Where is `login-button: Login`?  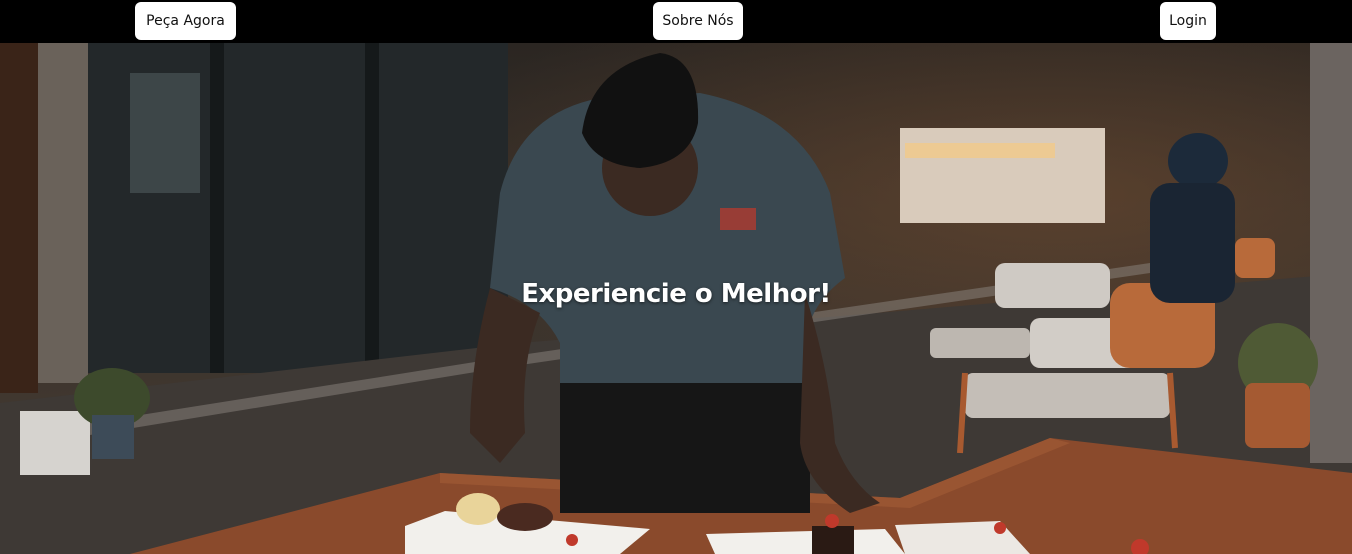 login-button: Login is located at coordinates (1188, 21).